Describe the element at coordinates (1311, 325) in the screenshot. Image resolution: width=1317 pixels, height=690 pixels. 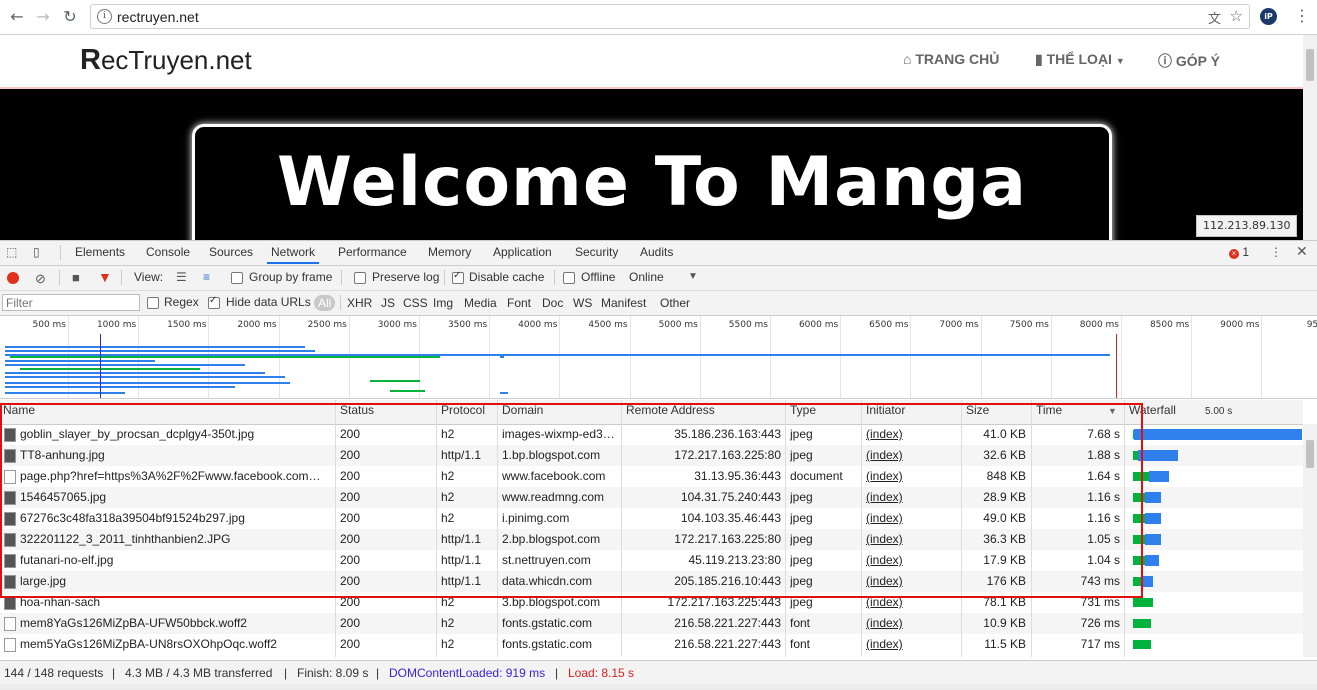
I see `timeline-tick-label: 9500` at that location.